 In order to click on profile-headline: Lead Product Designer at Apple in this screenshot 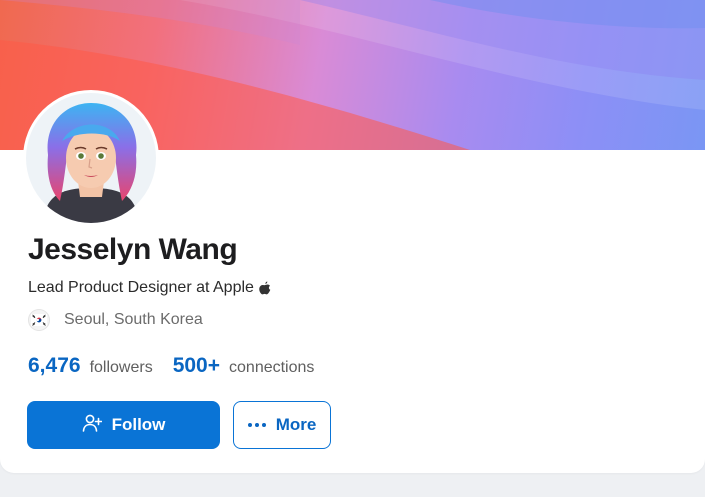, I will do `click(149, 288)`.